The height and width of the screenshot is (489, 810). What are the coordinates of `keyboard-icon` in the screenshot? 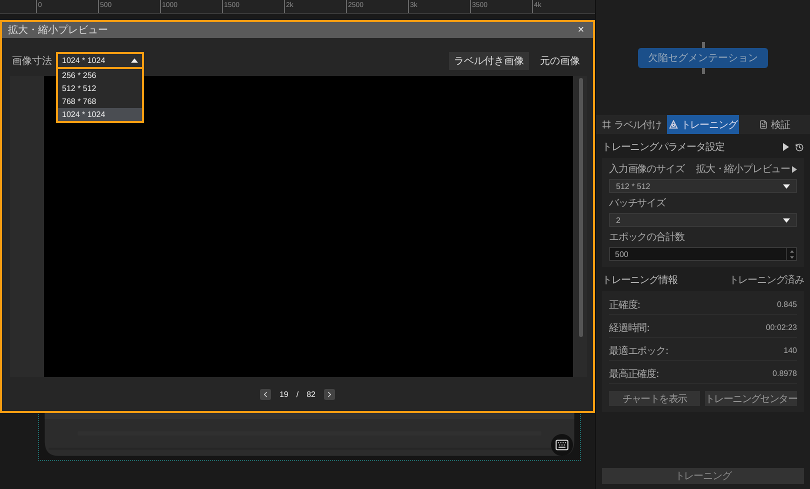 It's located at (562, 445).